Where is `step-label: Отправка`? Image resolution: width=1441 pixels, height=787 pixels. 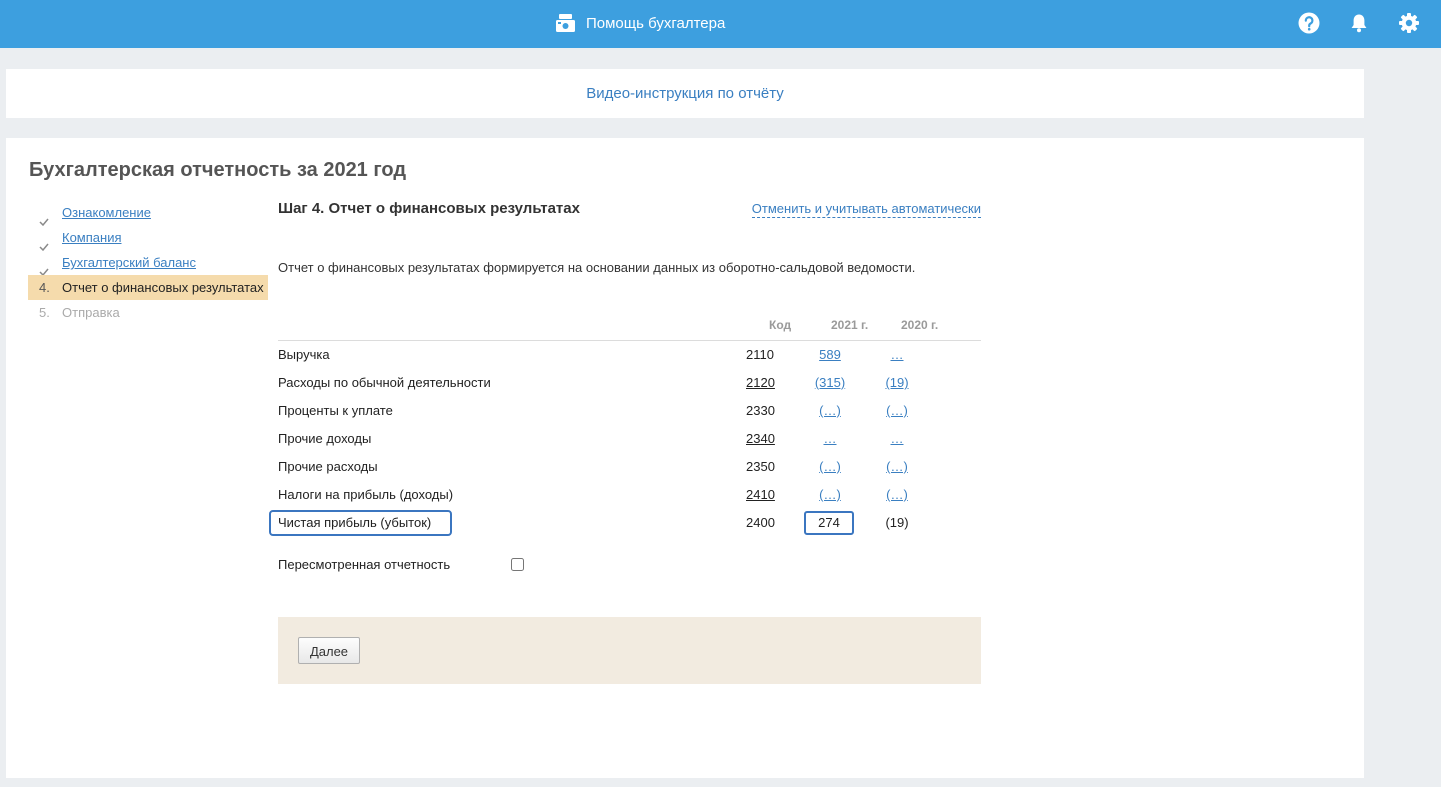
step-label: Отправка is located at coordinates (91, 312).